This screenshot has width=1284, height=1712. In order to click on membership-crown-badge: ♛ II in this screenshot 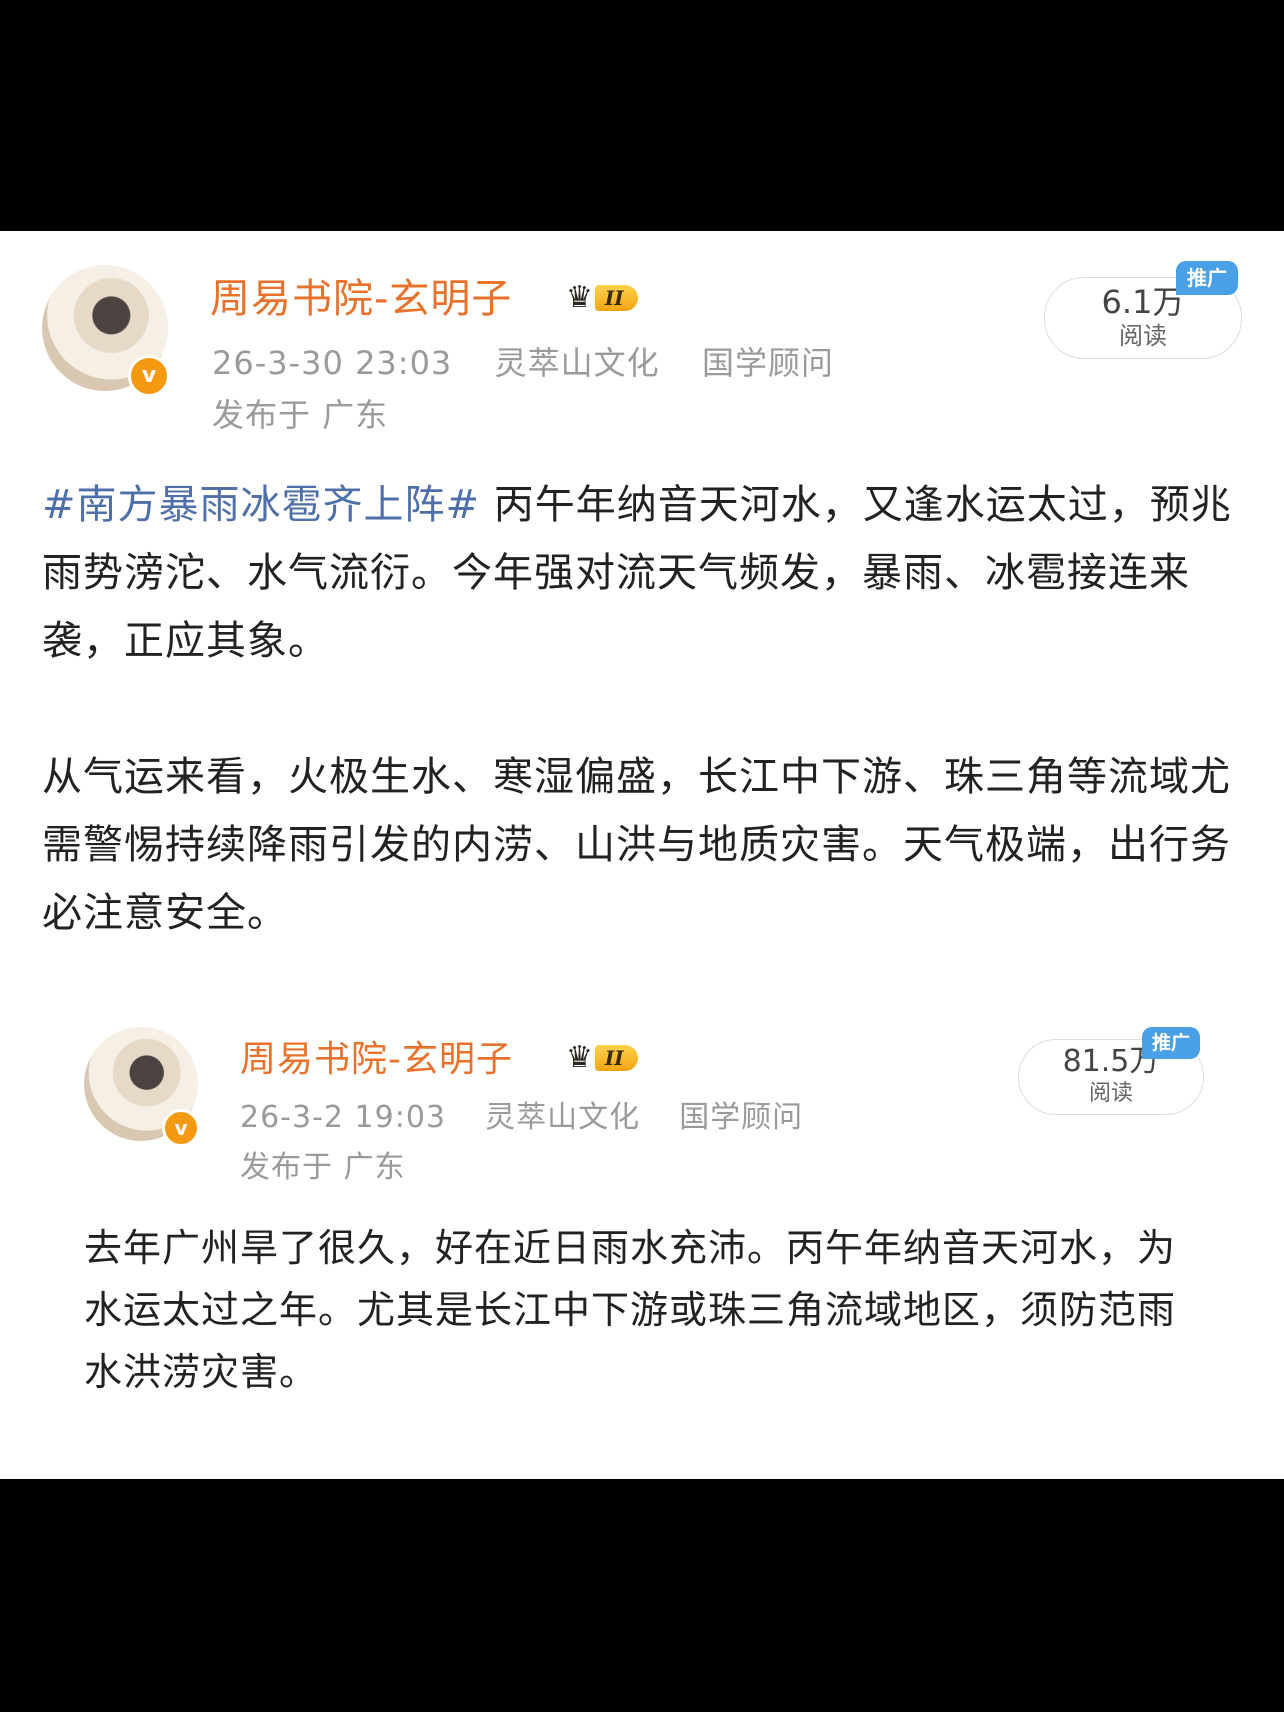, I will do `click(602, 298)`.